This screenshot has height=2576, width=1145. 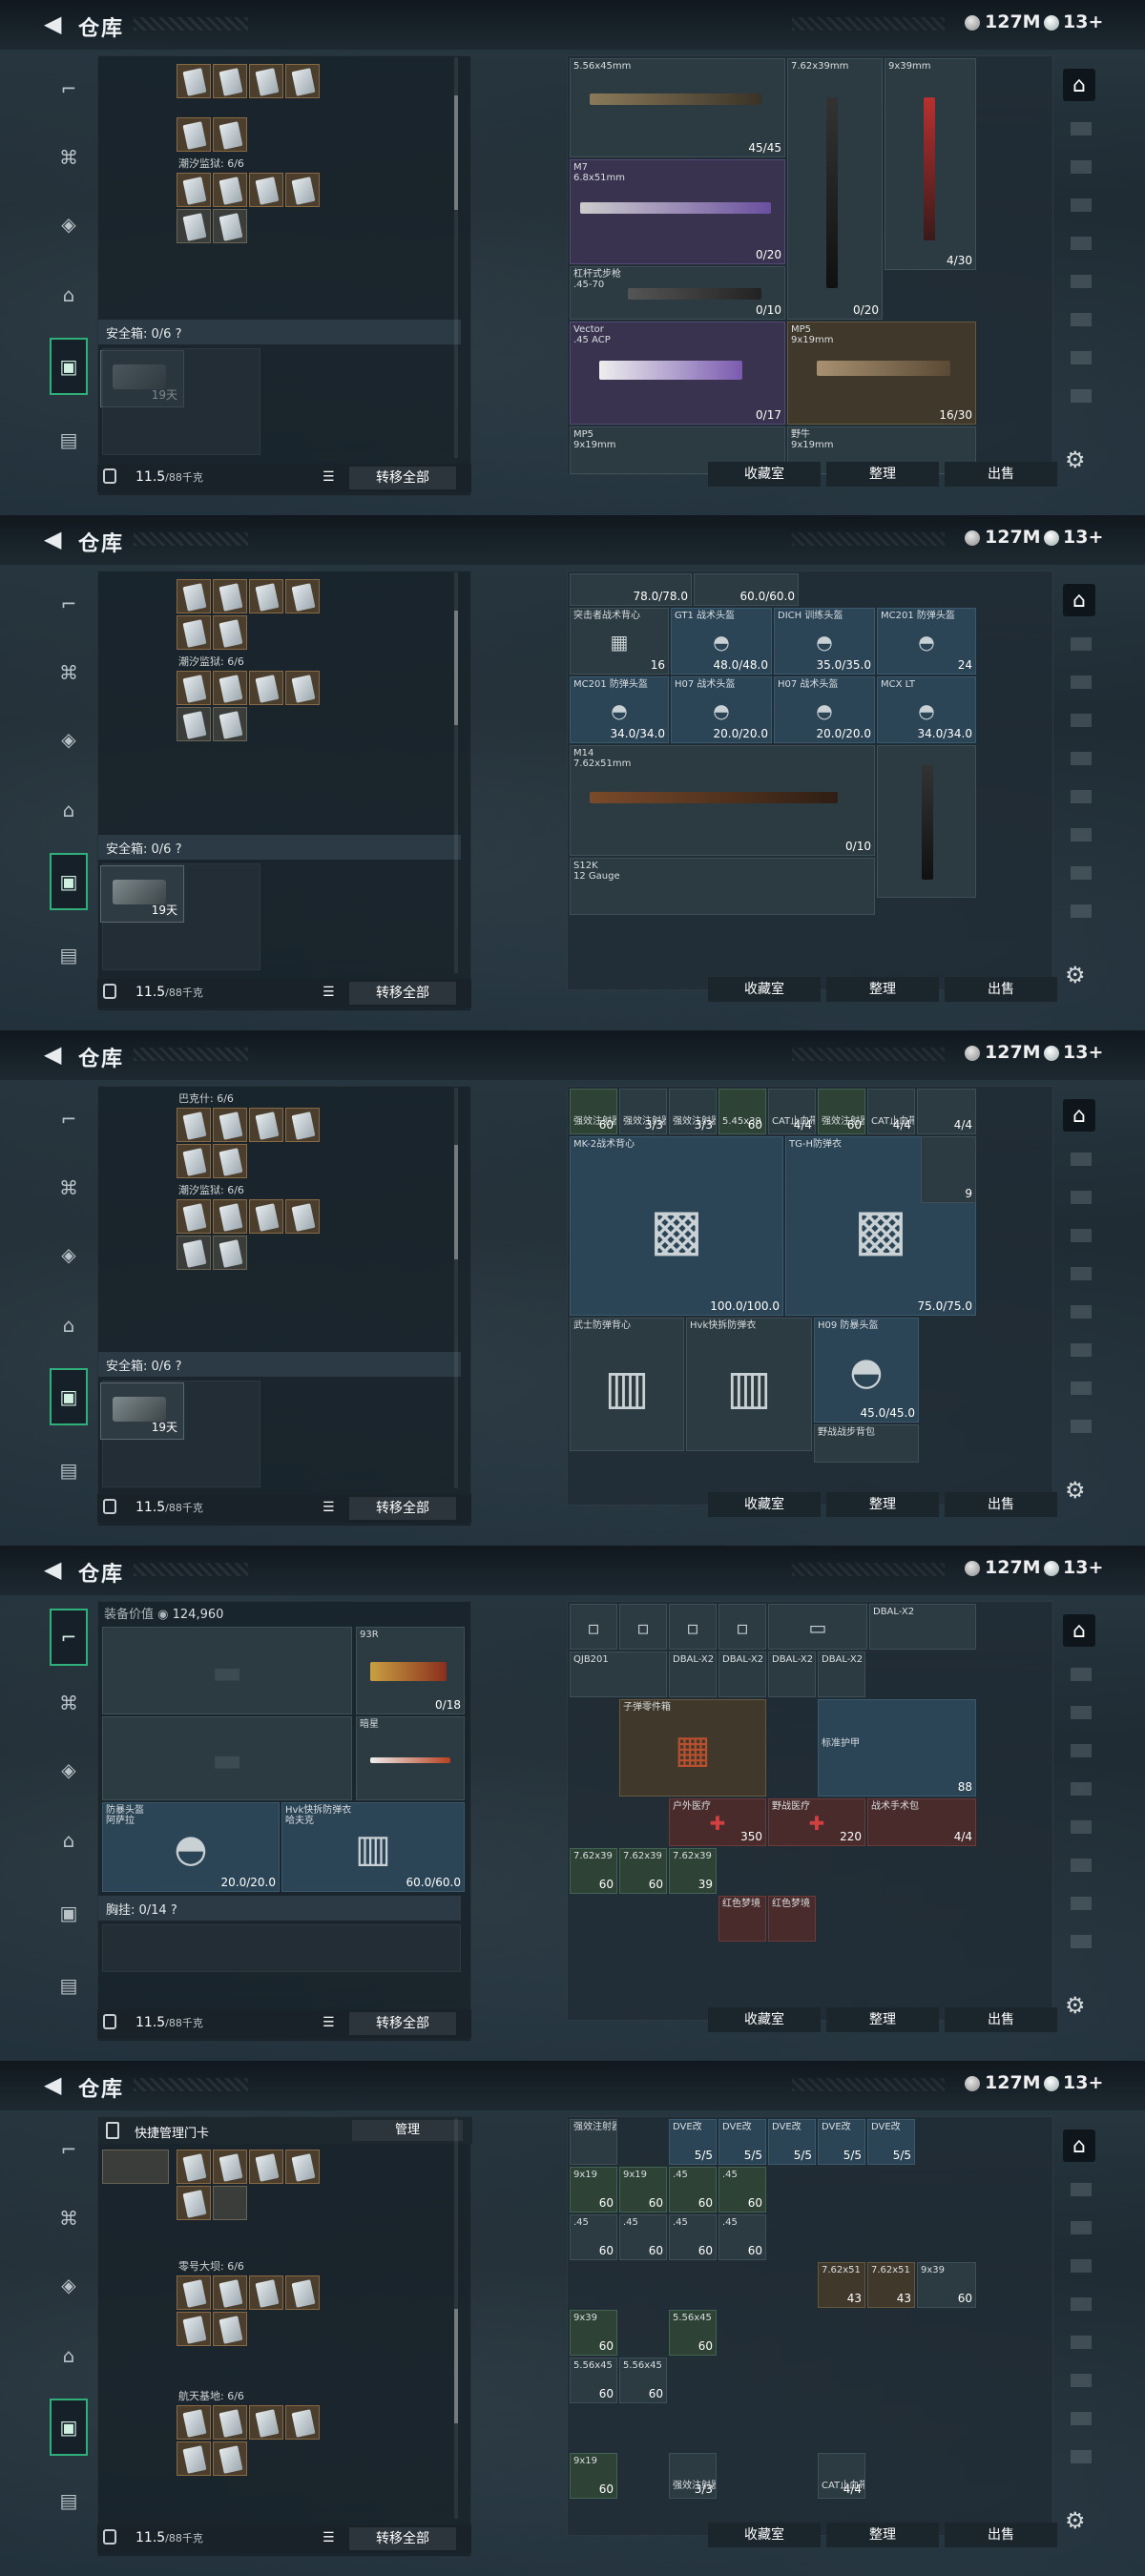 What do you see at coordinates (678, 293) in the screenshot?
I see `weapon-cell: 杠杆式步枪 .45-70 0/10` at bounding box center [678, 293].